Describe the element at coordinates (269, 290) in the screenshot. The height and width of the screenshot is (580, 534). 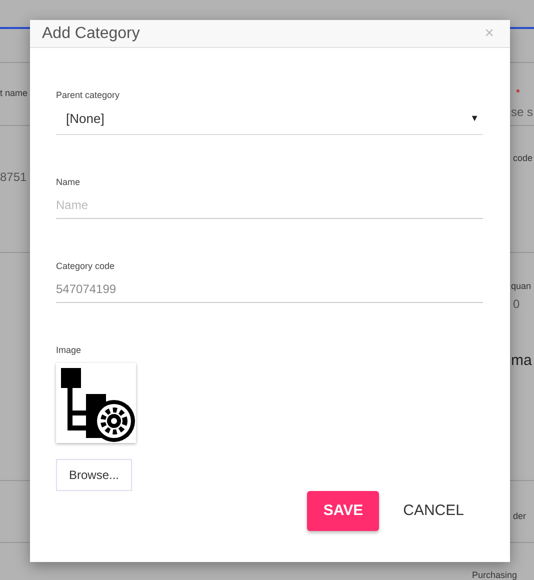
I see `input-field: 547074199` at that location.